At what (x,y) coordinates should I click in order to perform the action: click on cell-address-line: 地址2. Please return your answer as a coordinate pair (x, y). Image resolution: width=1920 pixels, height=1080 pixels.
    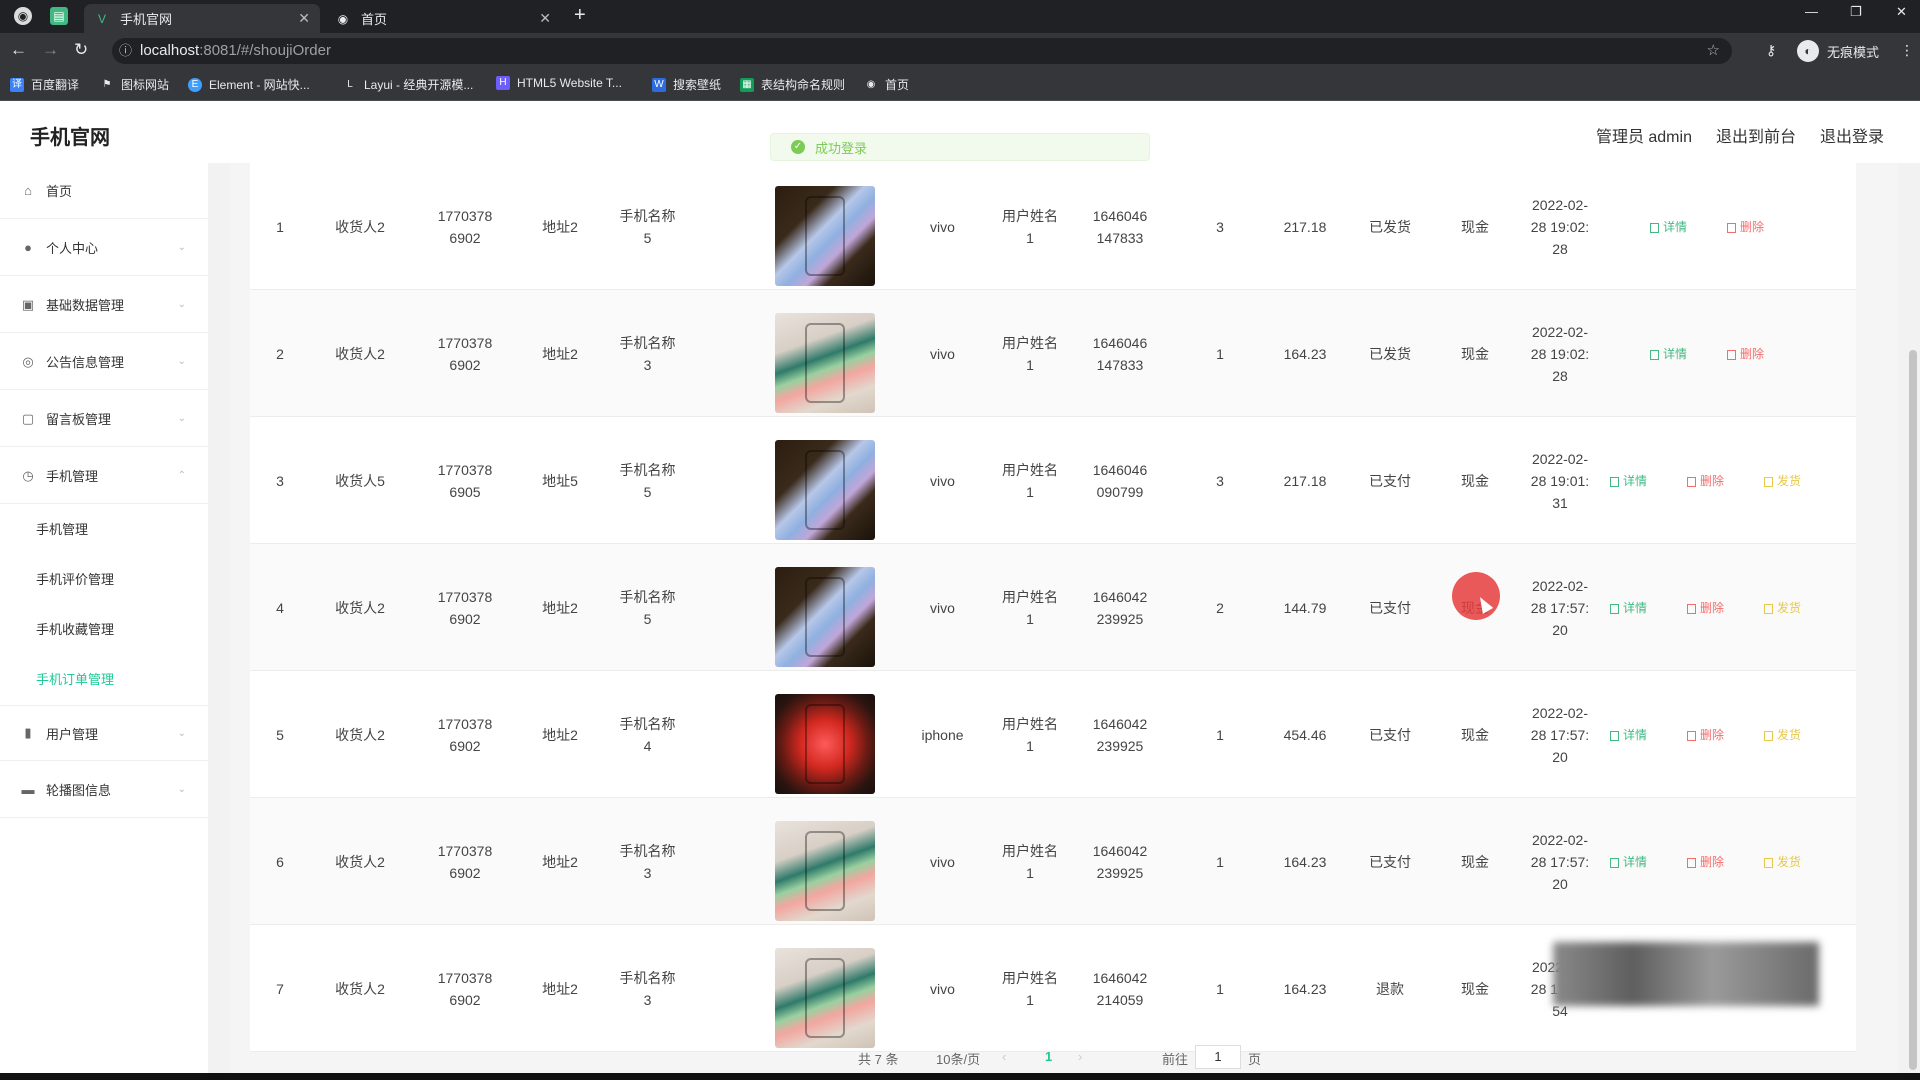
    Looking at the image, I should click on (560, 861).